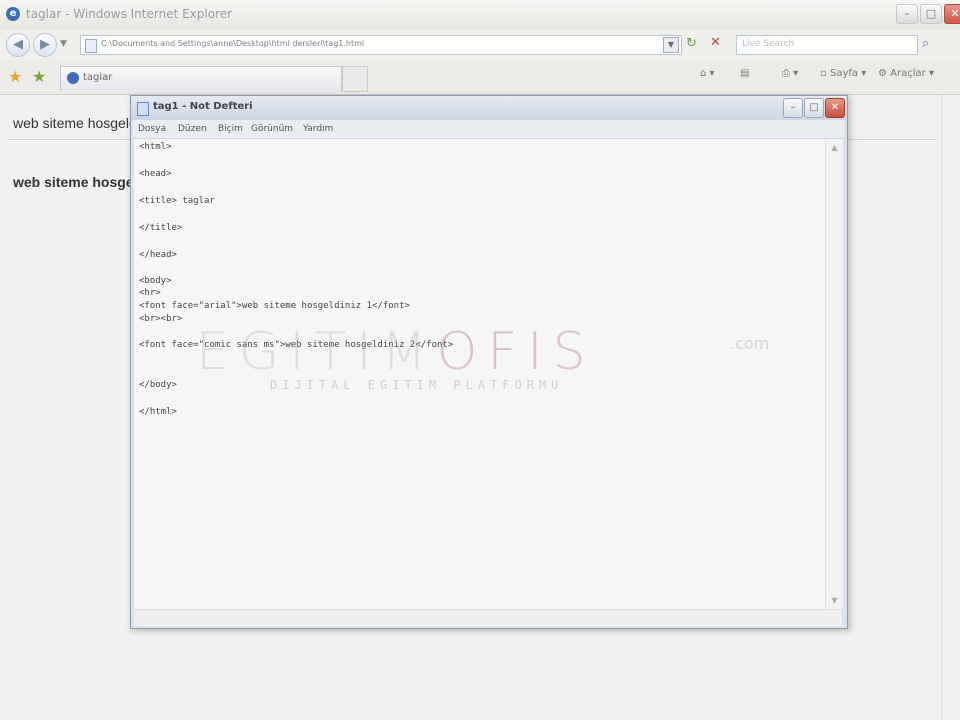 The image size is (960, 720). I want to click on forward-button: ▶, so click(45, 45).